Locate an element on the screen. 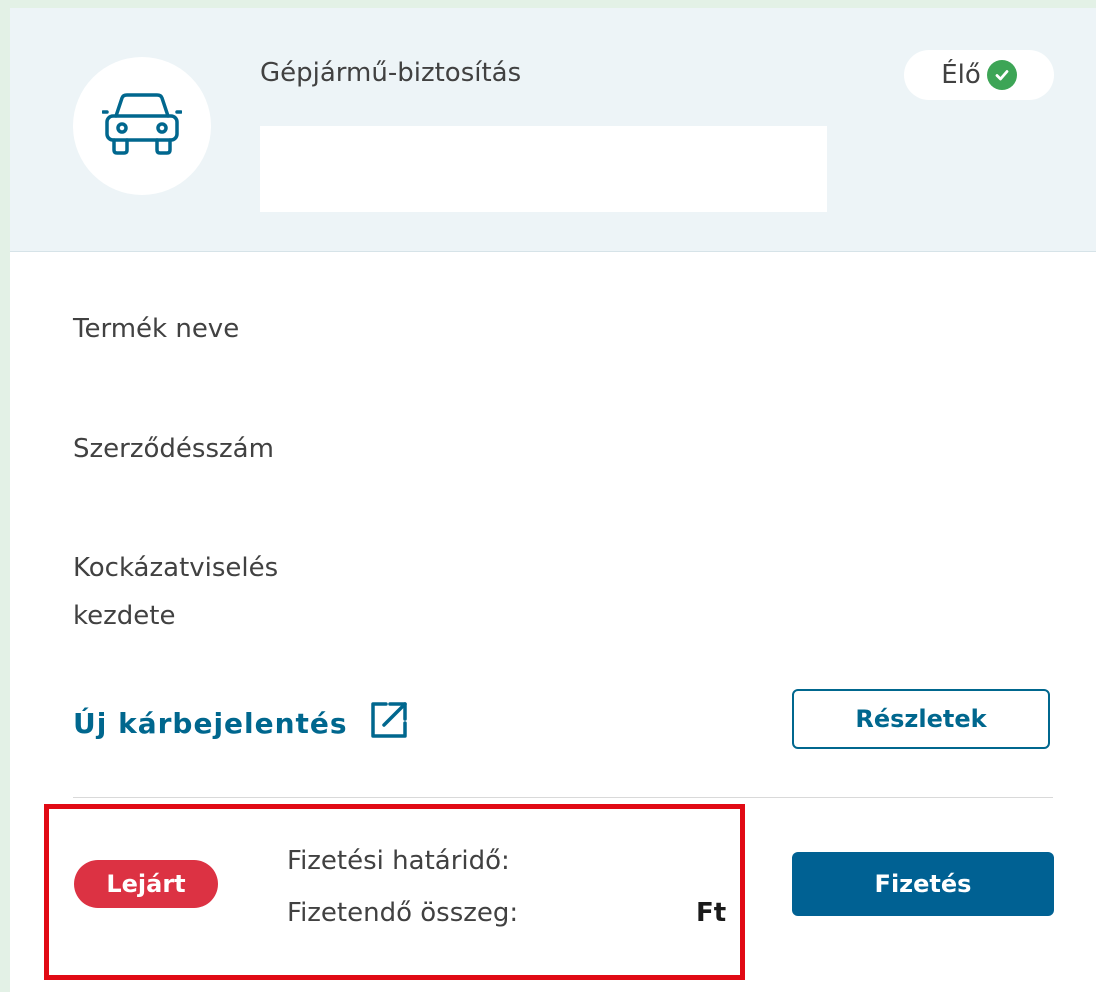  policy-status-badge: Élő is located at coordinates (979, 75).